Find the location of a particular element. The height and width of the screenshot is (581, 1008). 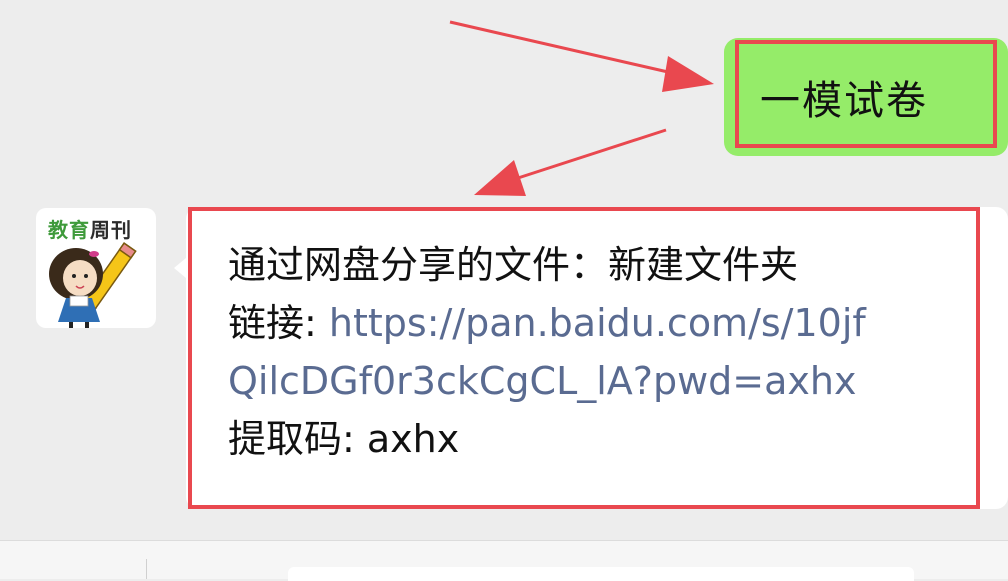

message-input is located at coordinates (601, 574).